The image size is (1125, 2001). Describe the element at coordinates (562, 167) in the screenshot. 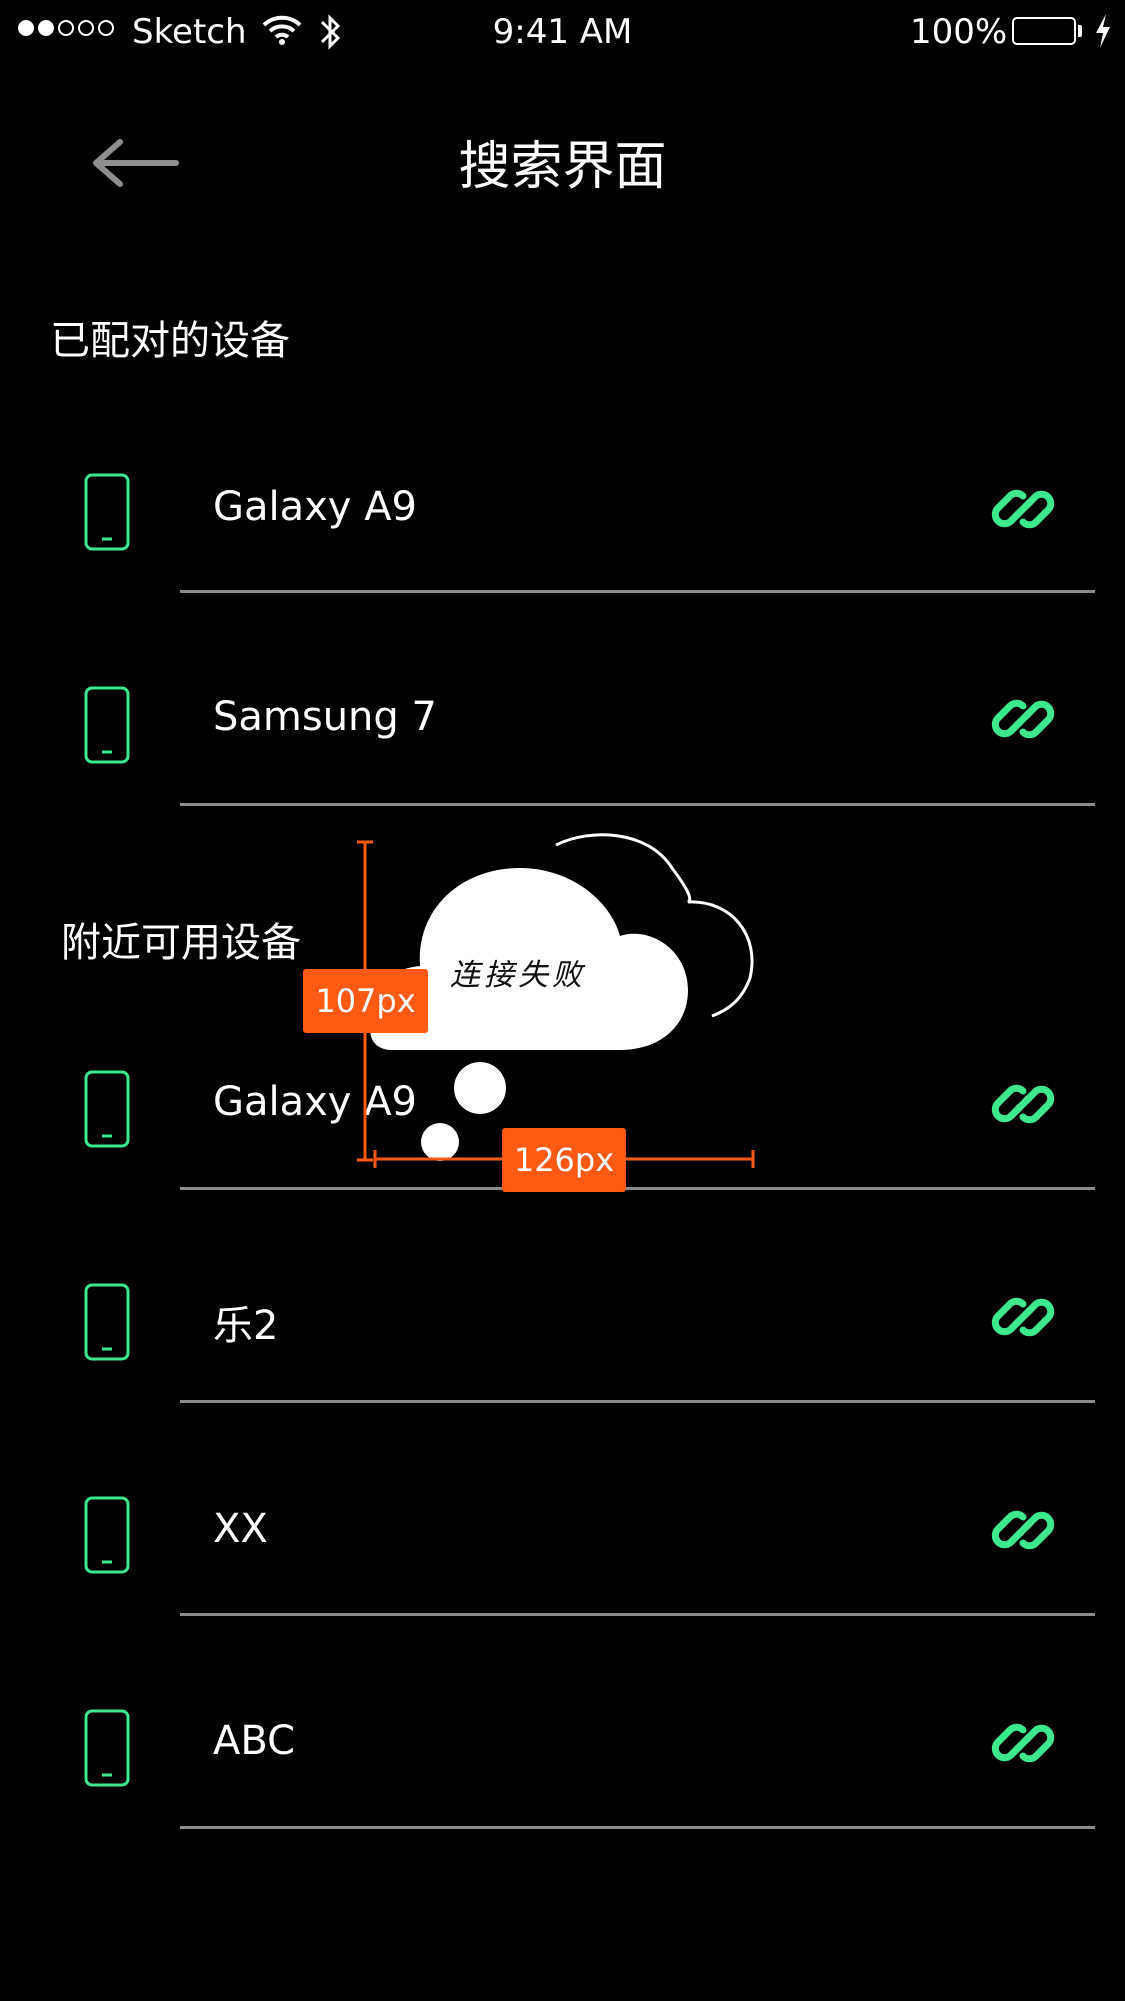

I see `page-title: 搜索界面` at that location.